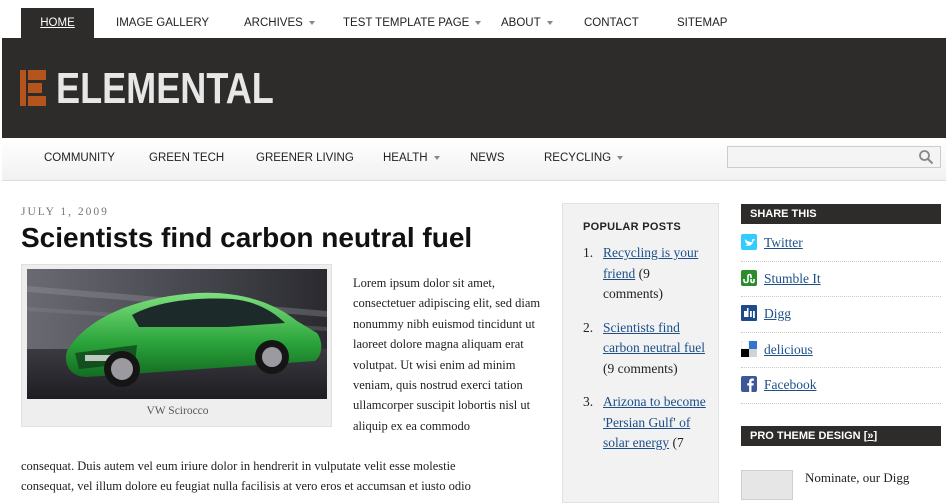 The height and width of the screenshot is (503, 946). I want to click on topnav-item-home: HOME, so click(57, 23).